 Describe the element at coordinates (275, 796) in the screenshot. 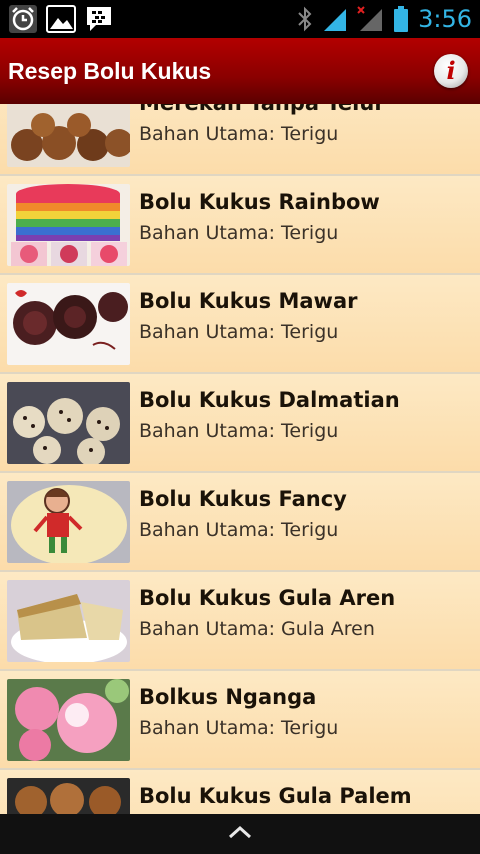

I see `recipe-title: Bolu Kukus Gula Palem` at that location.